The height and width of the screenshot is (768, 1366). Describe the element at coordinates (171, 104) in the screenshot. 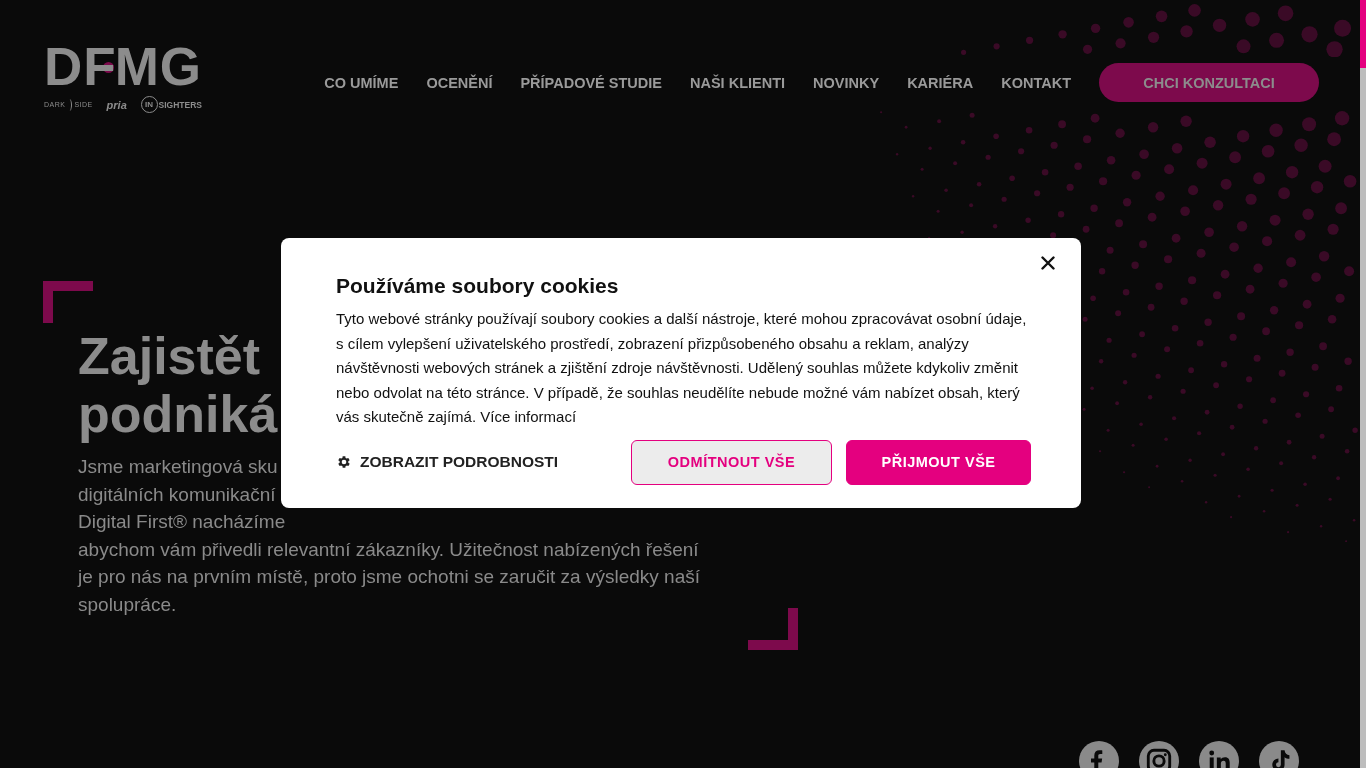

I see `brand-logo: IN SIGHTERS` at that location.